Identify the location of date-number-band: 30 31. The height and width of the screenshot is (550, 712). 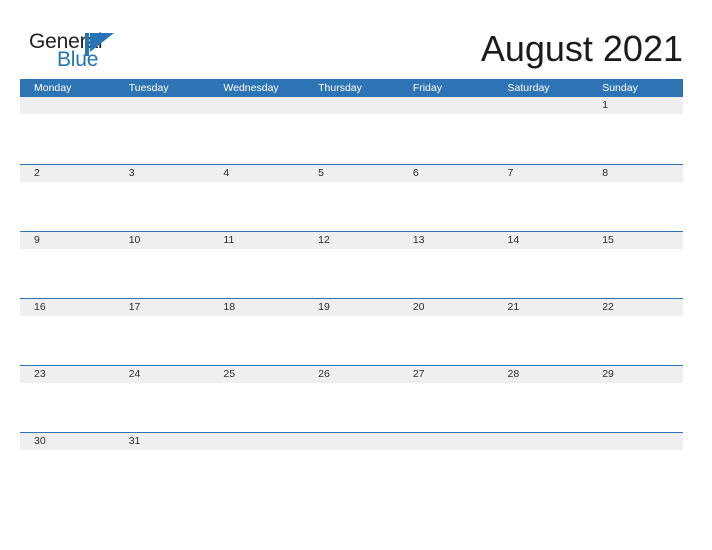
(351, 441).